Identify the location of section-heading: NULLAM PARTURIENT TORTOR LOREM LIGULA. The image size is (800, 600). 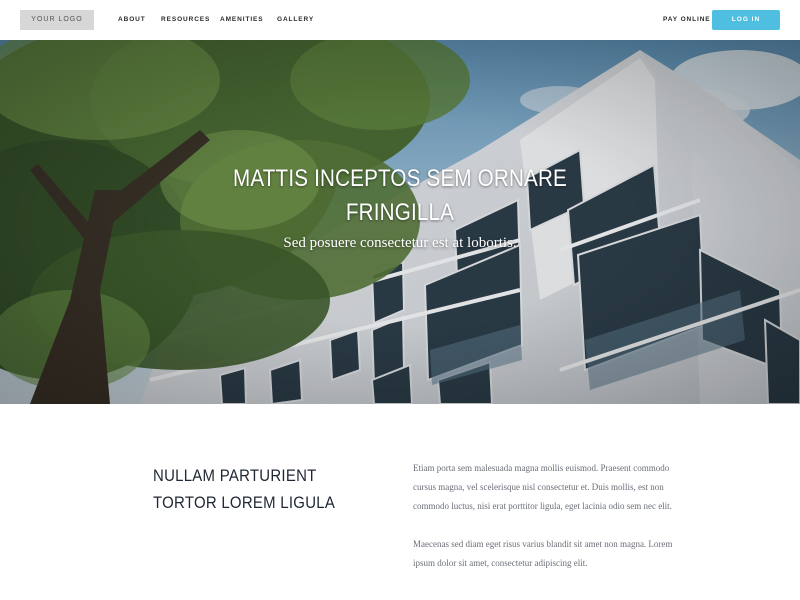
(244, 489).